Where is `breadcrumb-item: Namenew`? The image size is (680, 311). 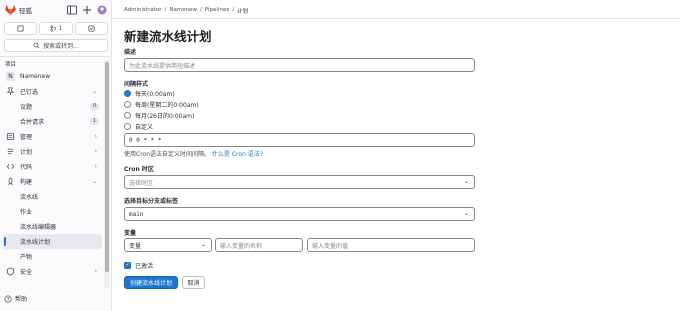 breadcrumb-item: Namenew is located at coordinates (183, 11).